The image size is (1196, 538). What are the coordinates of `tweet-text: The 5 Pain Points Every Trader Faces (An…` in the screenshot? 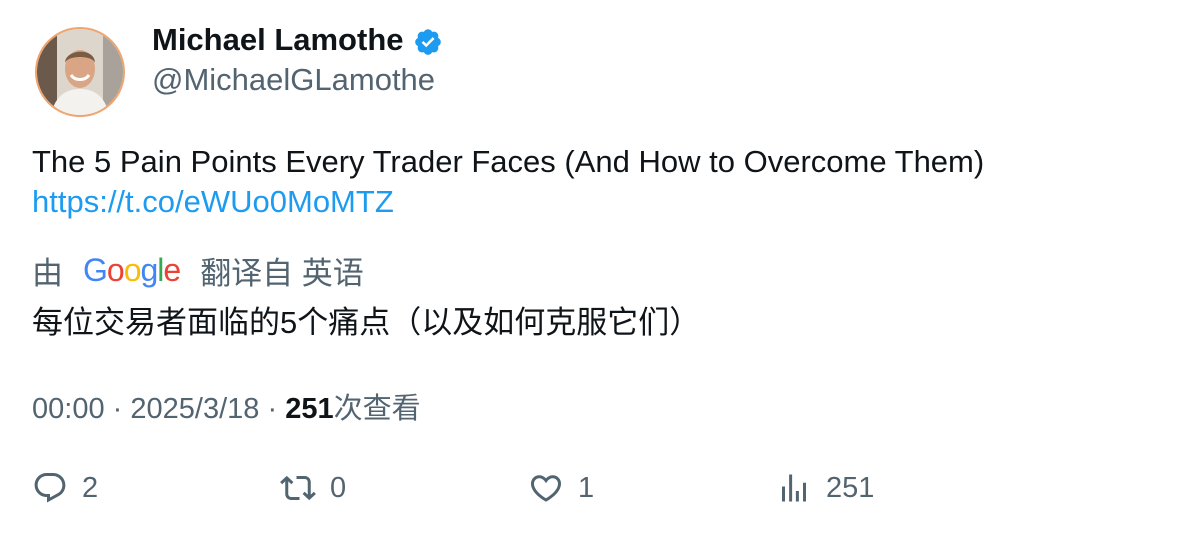 It's located at (508, 161).